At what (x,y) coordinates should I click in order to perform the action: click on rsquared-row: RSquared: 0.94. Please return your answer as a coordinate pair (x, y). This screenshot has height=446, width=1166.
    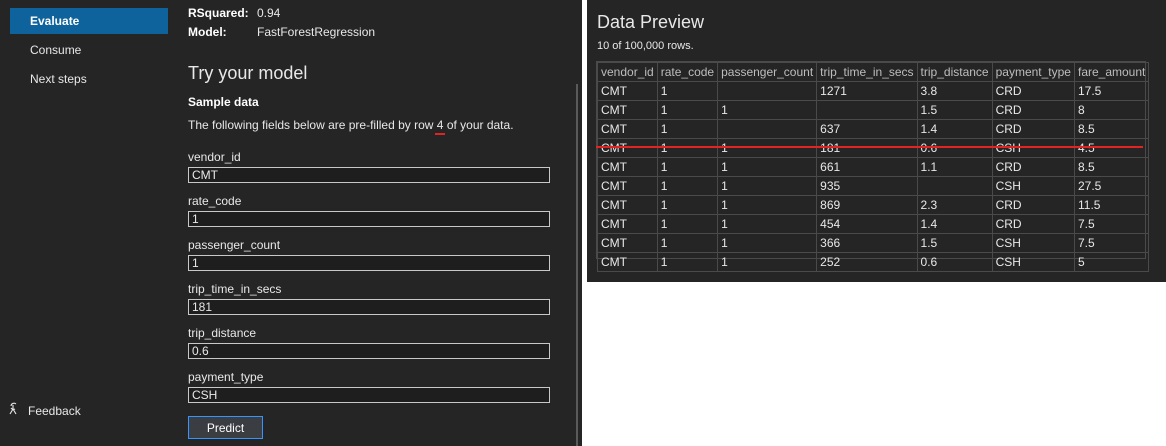
    Looking at the image, I should click on (234, 13).